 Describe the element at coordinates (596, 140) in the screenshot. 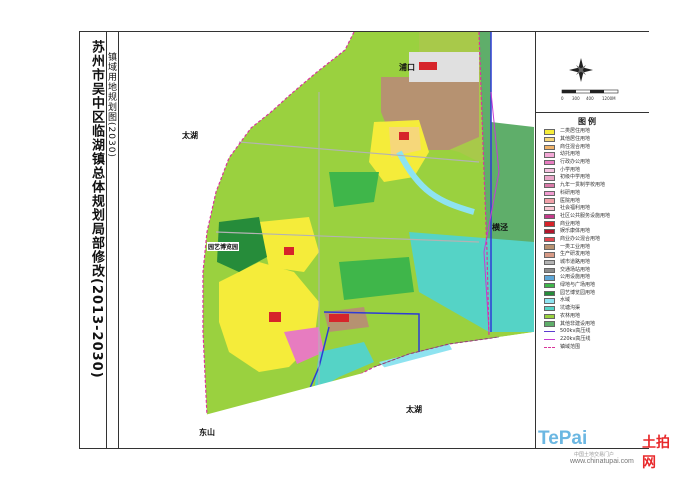

I see `legend-item: 其他居住用地` at that location.